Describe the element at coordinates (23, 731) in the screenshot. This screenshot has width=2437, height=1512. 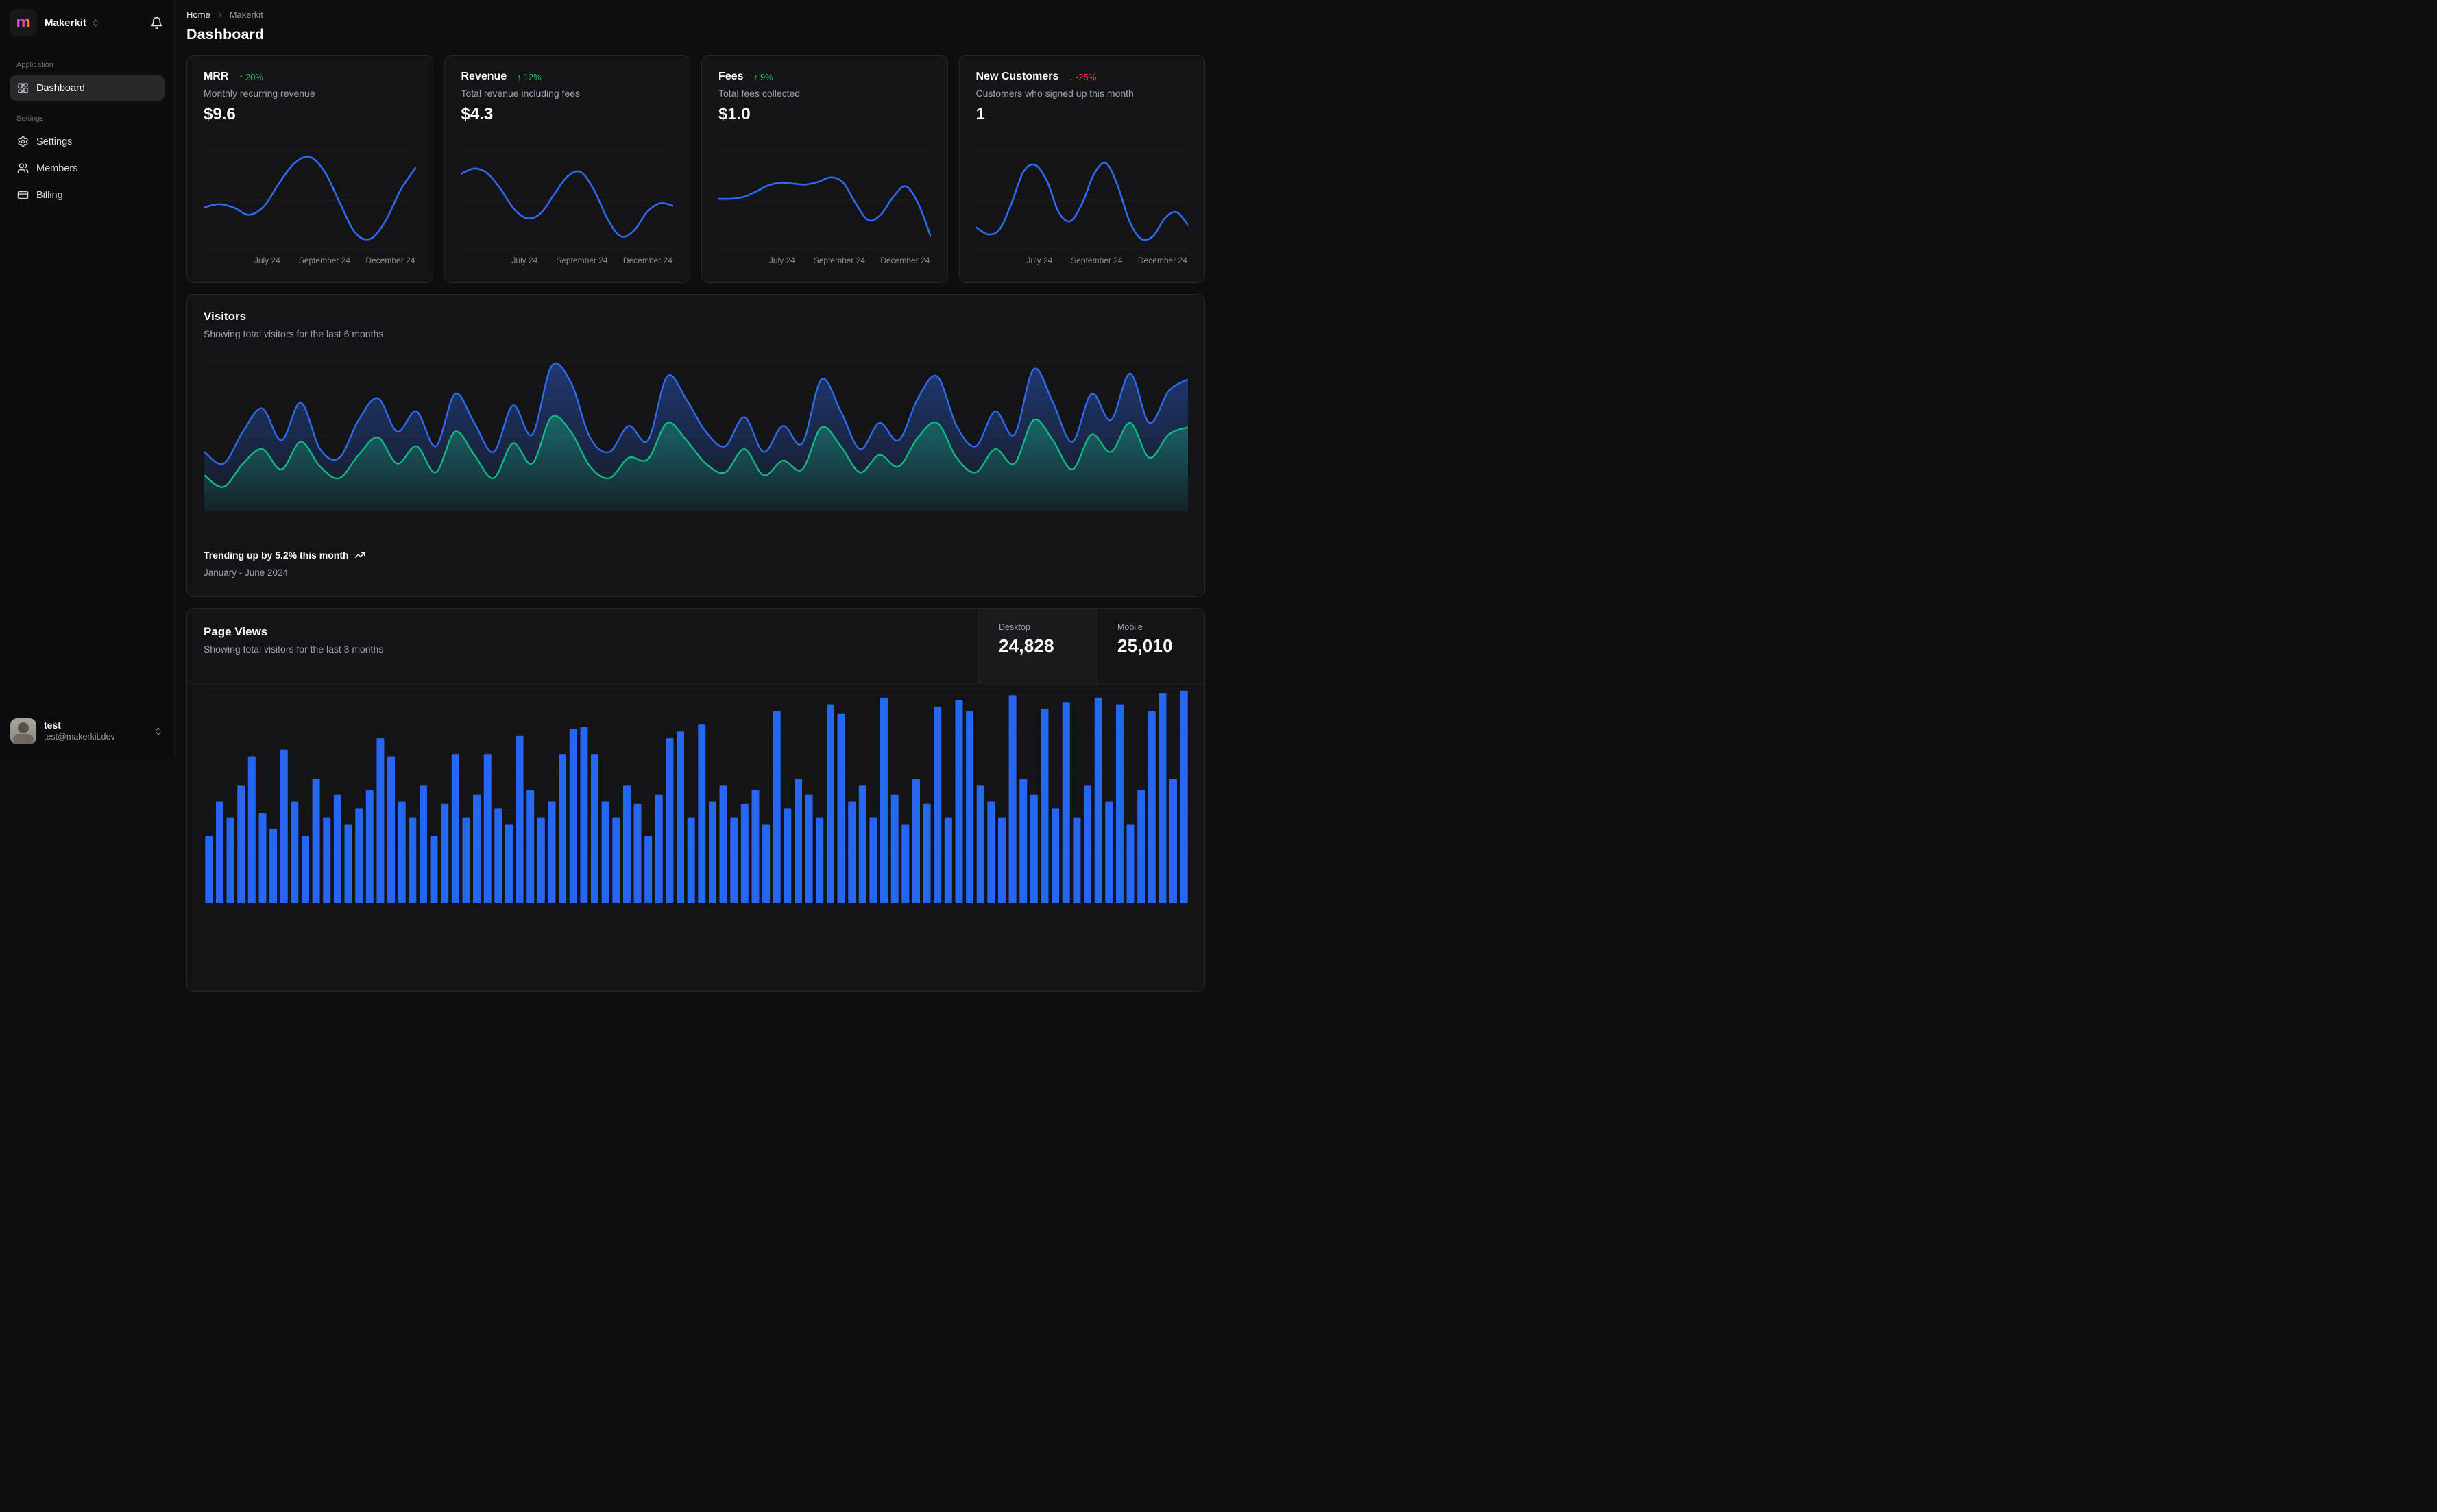
I see `user-avatar` at that location.